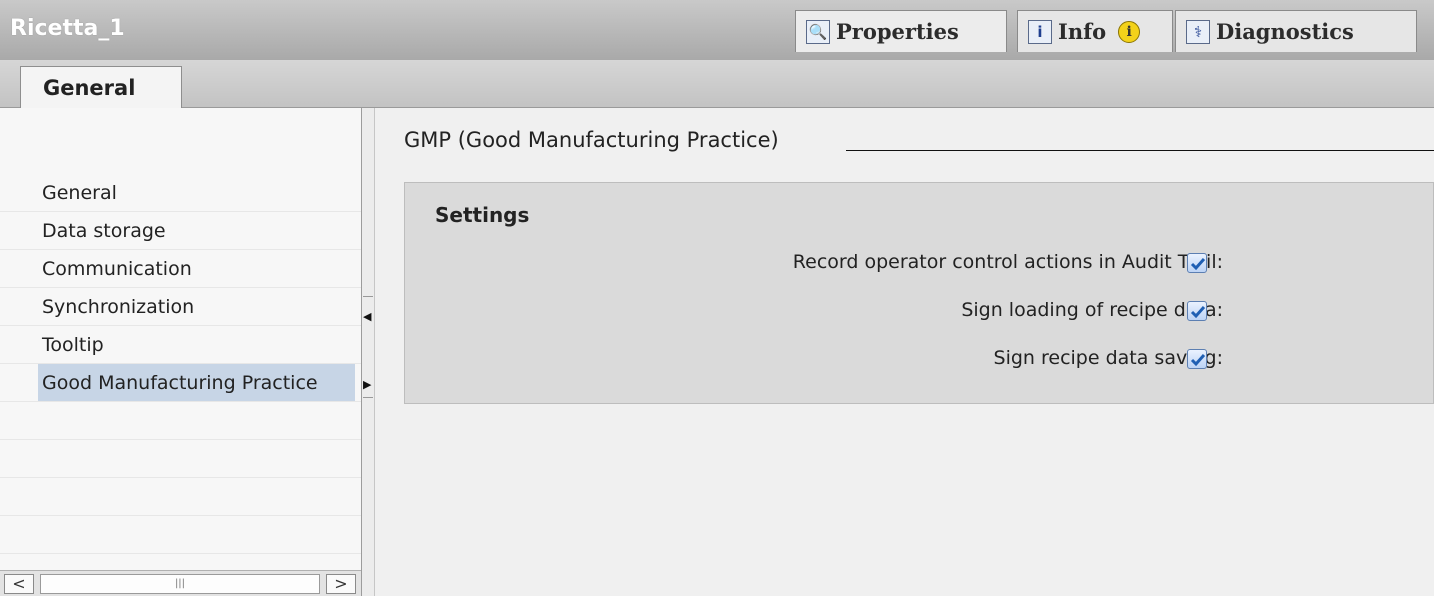  What do you see at coordinates (79, 193) in the screenshot?
I see `sidebar-item-label: General` at bounding box center [79, 193].